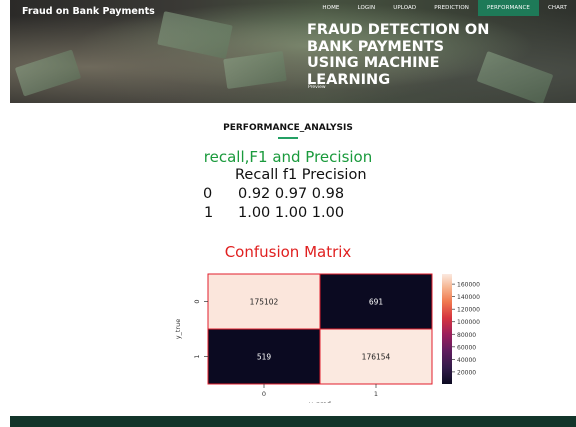 Image resolution: width=576 pixels, height=427 pixels. What do you see at coordinates (451, 8) in the screenshot?
I see `nav-item-prediction: PREDICTION` at bounding box center [451, 8].